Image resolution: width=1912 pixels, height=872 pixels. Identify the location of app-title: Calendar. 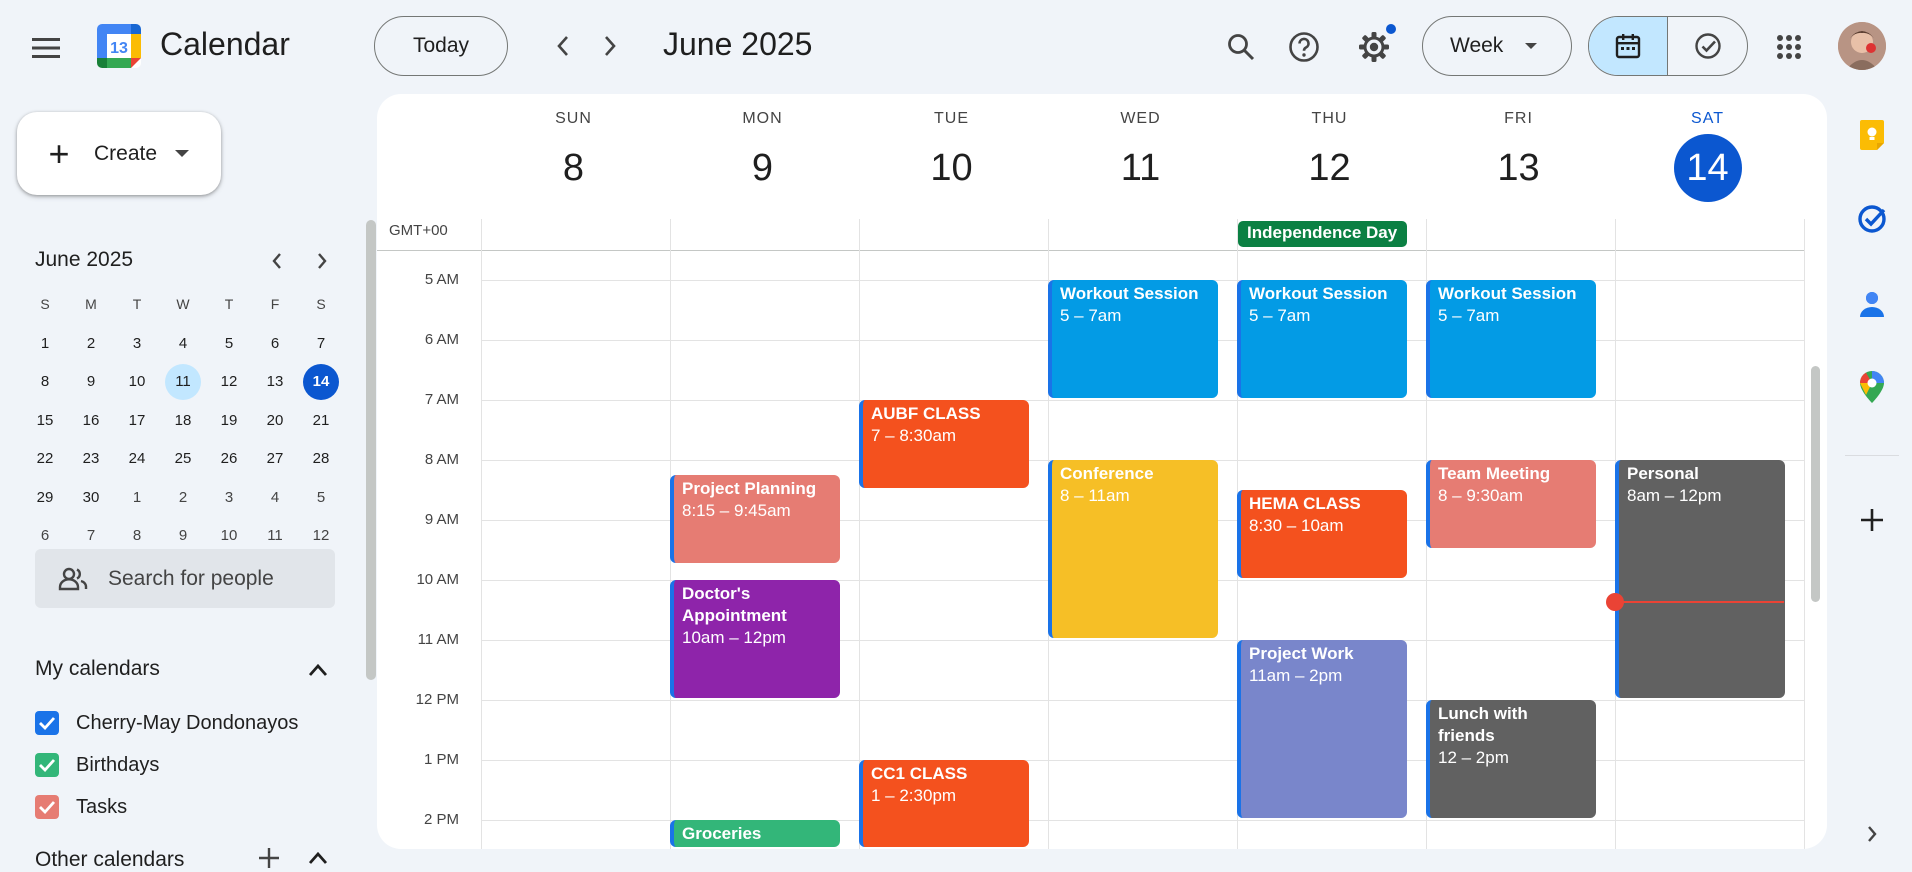
(225, 44).